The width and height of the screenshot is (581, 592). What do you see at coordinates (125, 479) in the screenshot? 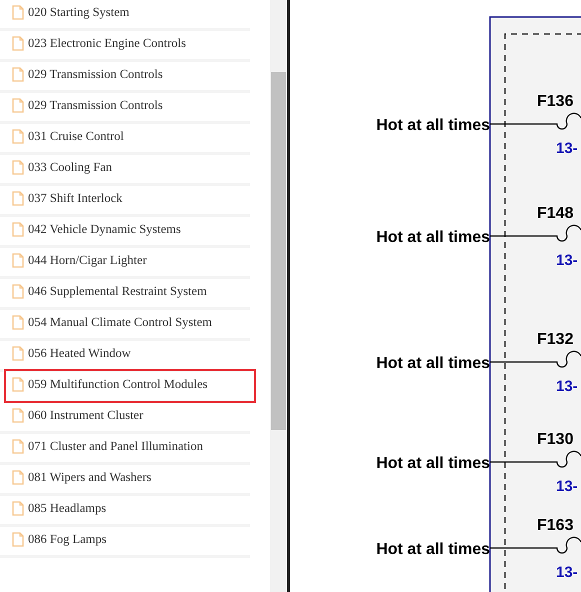
I see `sidebar-item: 081 Wipers and Washers` at bounding box center [125, 479].